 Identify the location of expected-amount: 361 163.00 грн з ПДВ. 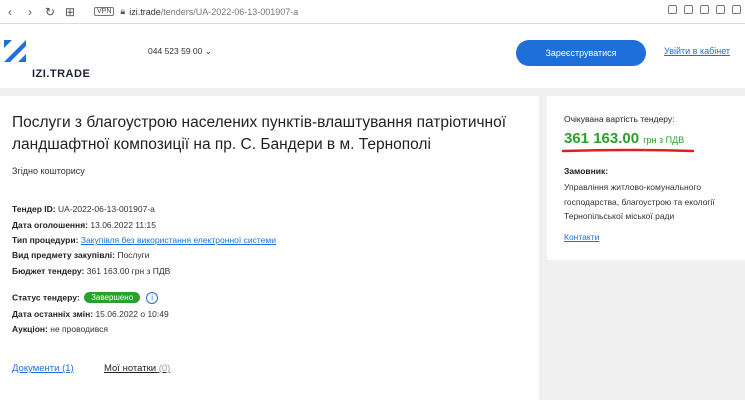
(624, 138).